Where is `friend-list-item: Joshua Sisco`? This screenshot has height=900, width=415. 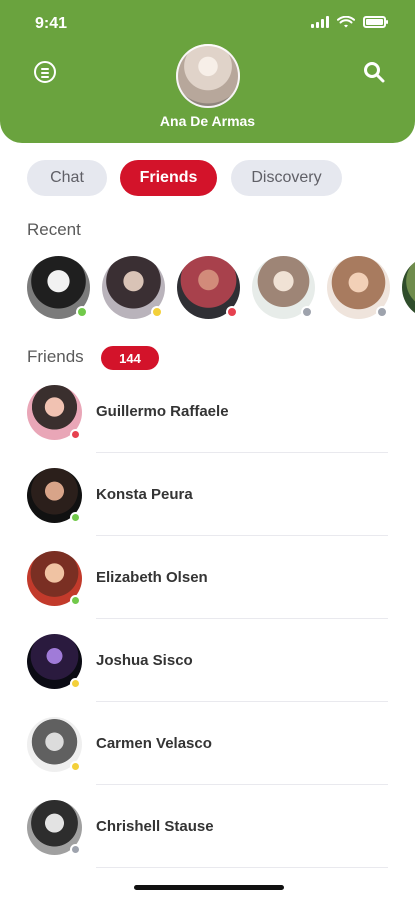 friend-list-item: Joshua Sisco is located at coordinates (207, 672).